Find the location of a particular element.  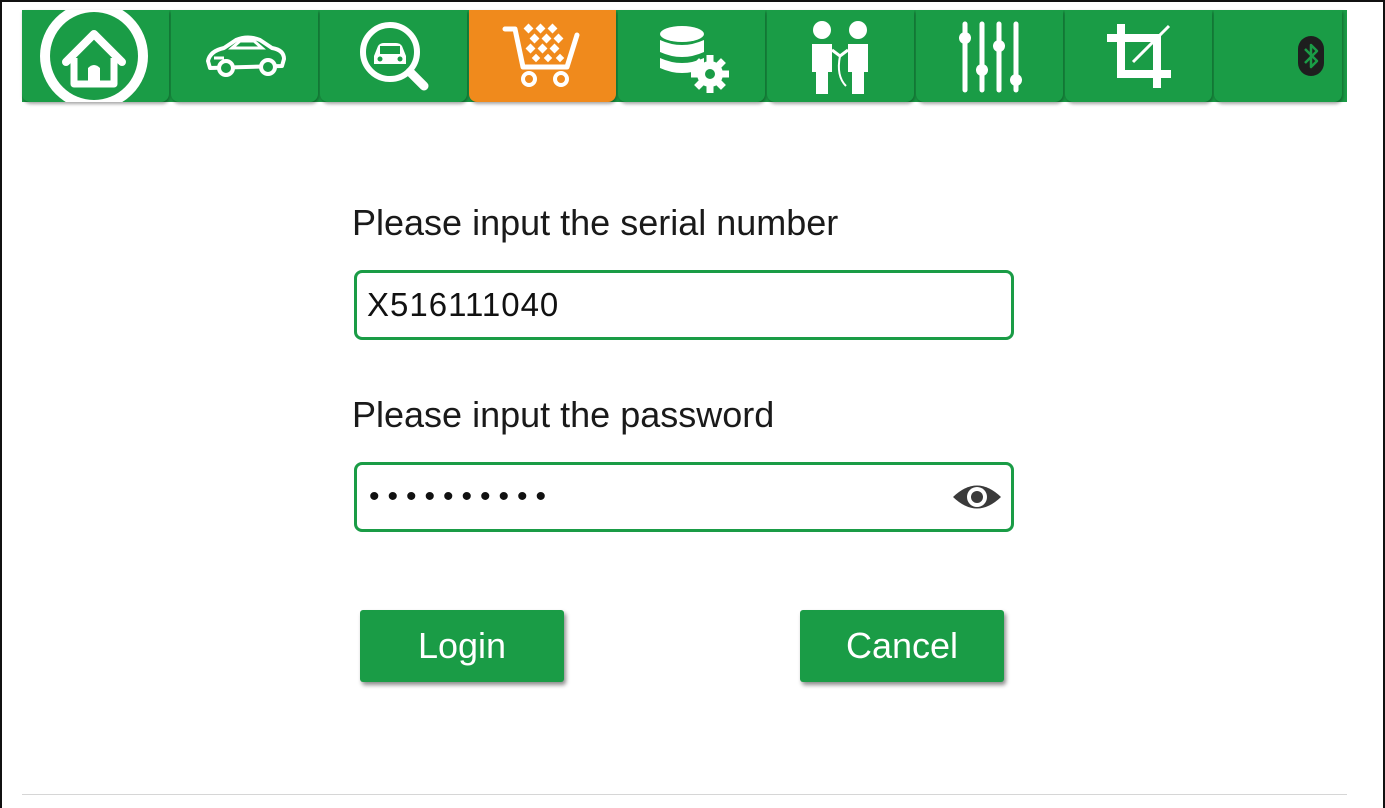

sliders-icon is located at coordinates (990, 56).